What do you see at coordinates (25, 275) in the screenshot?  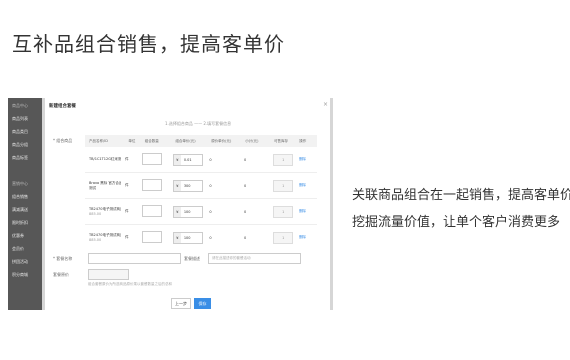 I see `sidebar-item: 积分商城` at bounding box center [25, 275].